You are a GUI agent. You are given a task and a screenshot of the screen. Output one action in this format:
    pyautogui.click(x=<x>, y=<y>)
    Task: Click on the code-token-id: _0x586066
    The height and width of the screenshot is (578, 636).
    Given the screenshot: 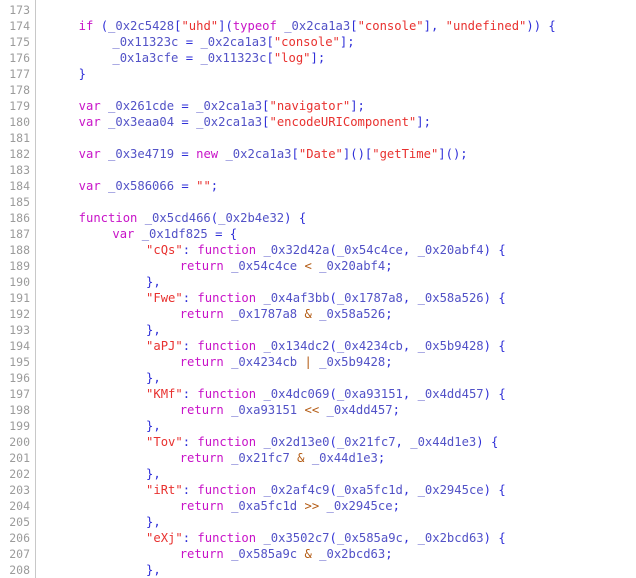 What is the action you would take?
    pyautogui.click(x=141, y=186)
    